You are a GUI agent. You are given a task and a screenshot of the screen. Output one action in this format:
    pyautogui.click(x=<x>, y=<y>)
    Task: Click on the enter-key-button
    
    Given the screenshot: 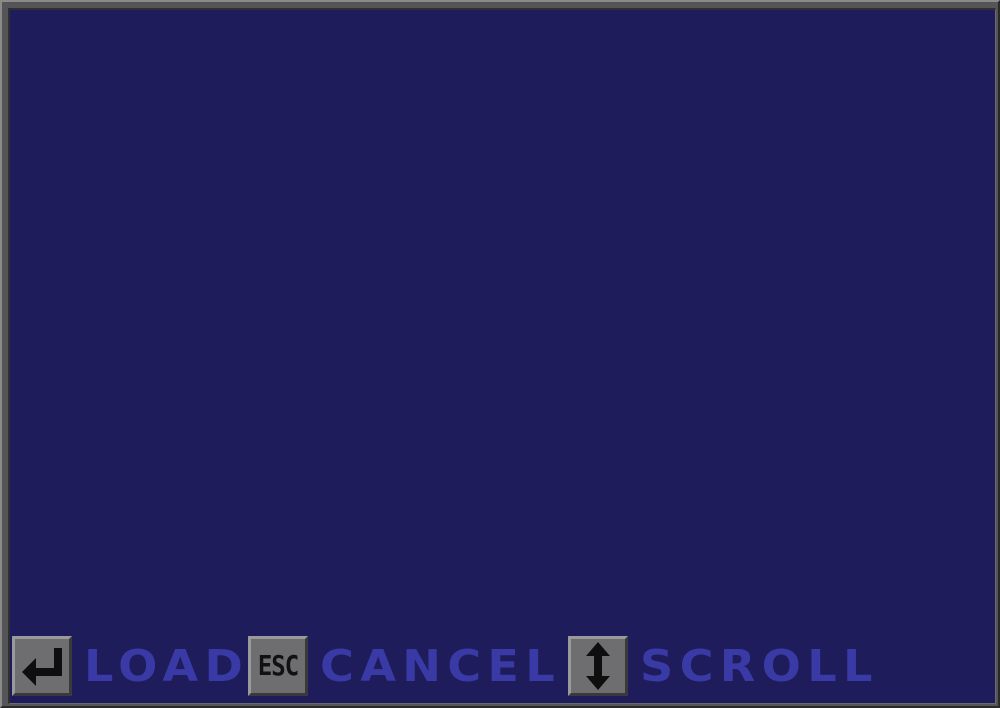 What is the action you would take?
    pyautogui.click(x=42, y=666)
    